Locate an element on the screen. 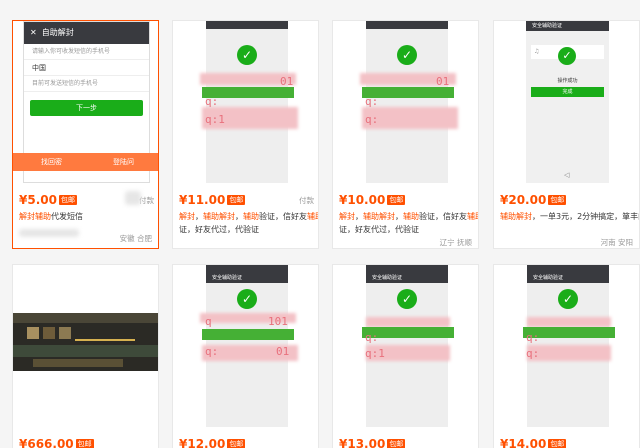 The image size is (640, 448). price-row: ¥12.00 包邮 is located at coordinates (246, 442).